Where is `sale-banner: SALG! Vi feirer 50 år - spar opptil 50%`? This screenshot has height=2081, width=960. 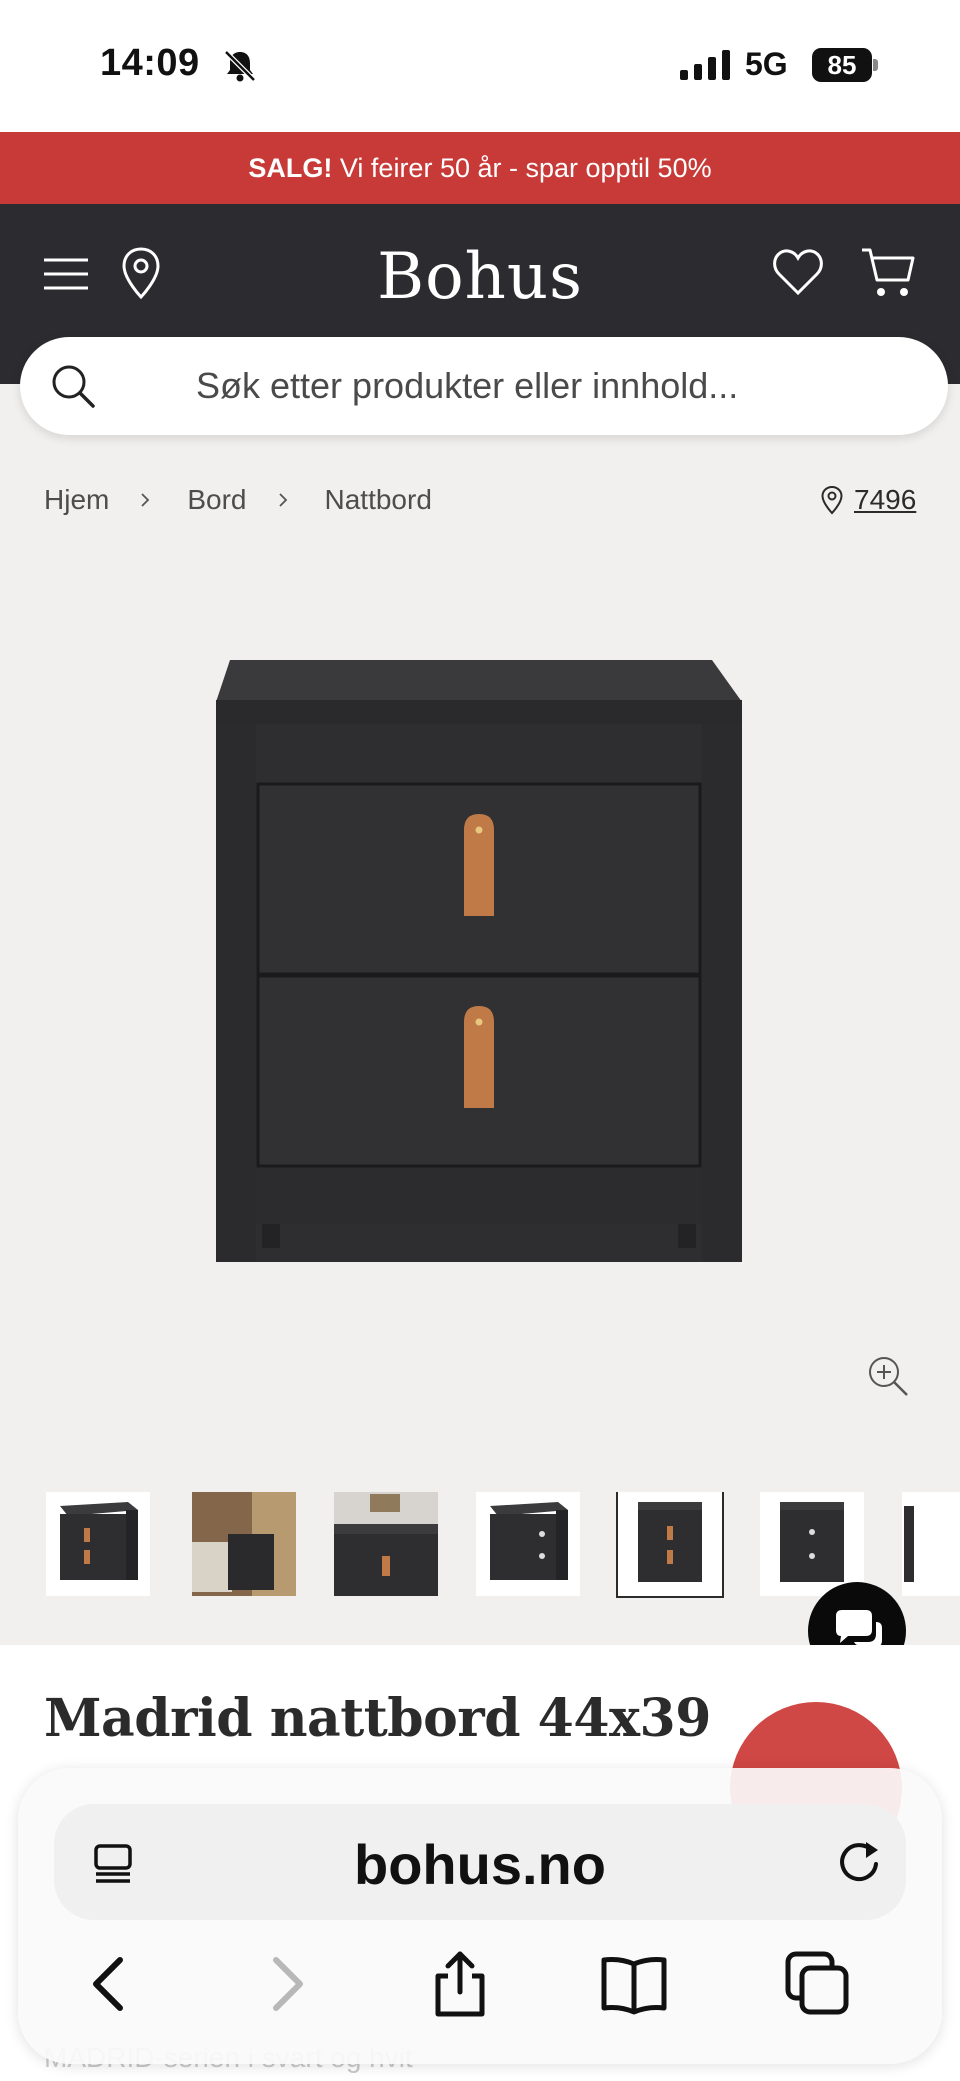 sale-banner: SALG! Vi feirer 50 år - spar opptil 50% is located at coordinates (480, 168).